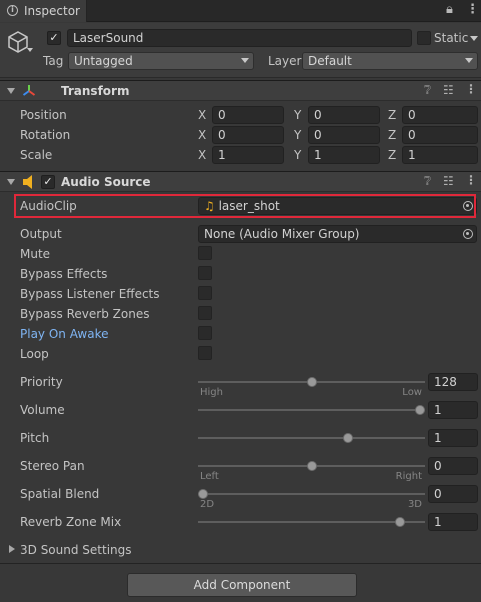  I want to click on play-on-awake-label: Play On Awake, so click(64, 334).